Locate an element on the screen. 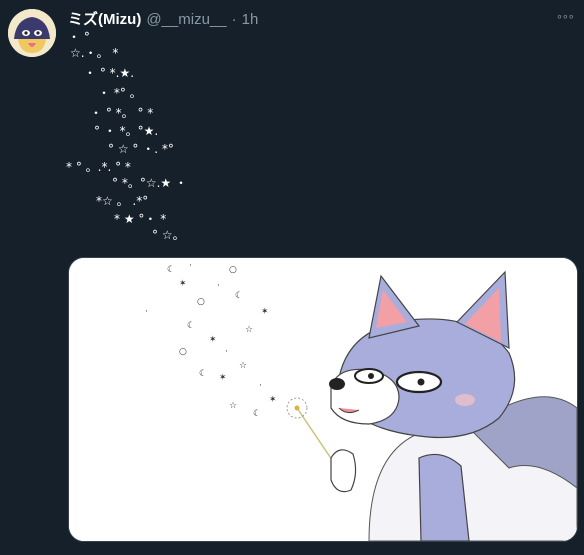 This screenshot has width=584, height=555. star-line: ・ ° *.★. is located at coordinates (109, 73).